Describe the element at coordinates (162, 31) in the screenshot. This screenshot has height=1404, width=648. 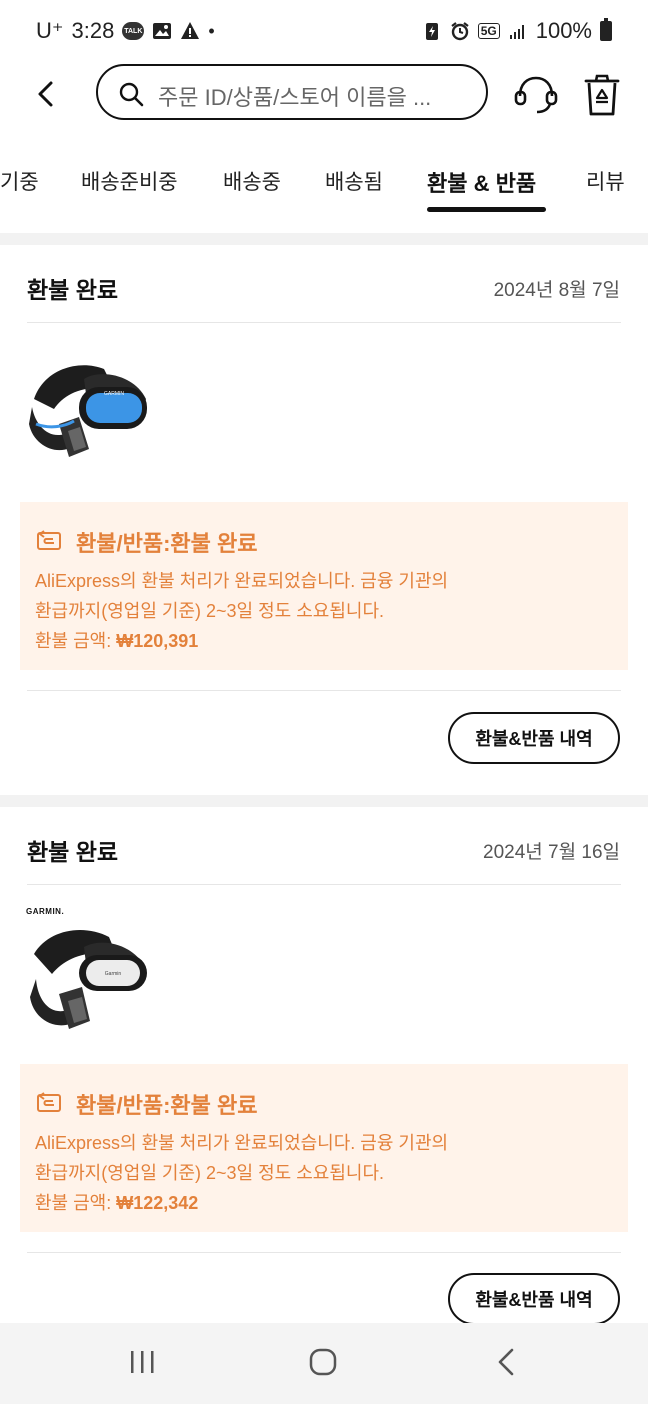
I see `gallery-icon` at that location.